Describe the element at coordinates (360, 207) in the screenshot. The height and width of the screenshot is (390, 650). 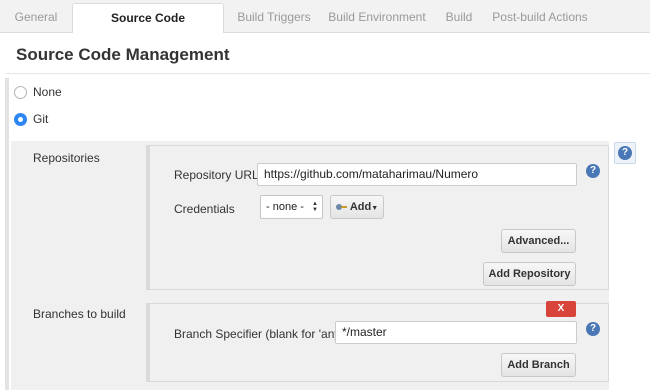
I see `add-credentials-label: Add` at that location.